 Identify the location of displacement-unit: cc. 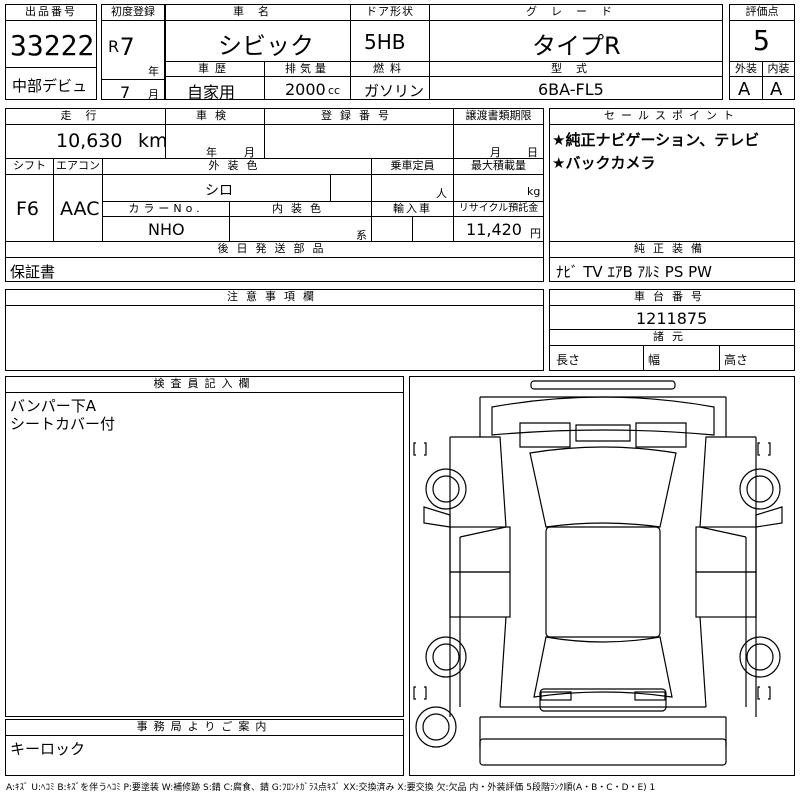
(334, 90).